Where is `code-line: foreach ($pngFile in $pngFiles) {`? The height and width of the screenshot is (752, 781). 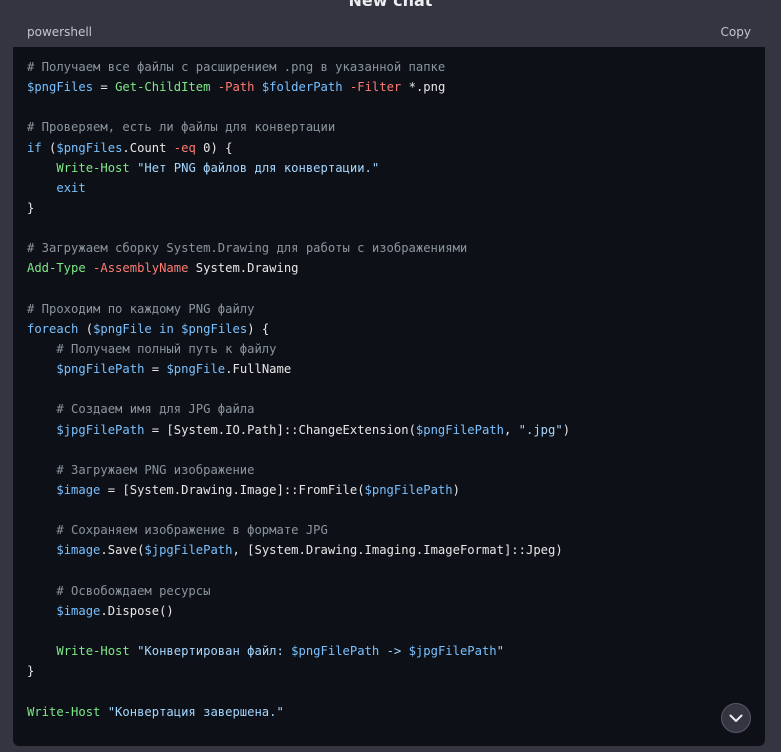
code-line: foreach ($pngFile in $pngFiles) { is located at coordinates (148, 328).